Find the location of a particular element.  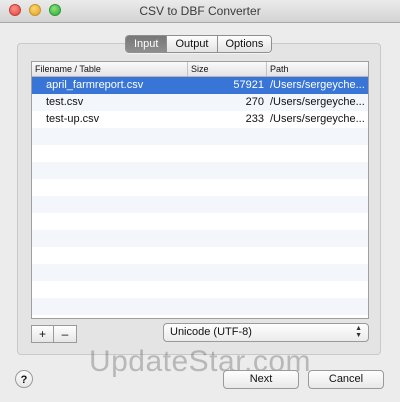

cell-size: 233 is located at coordinates (254, 119).